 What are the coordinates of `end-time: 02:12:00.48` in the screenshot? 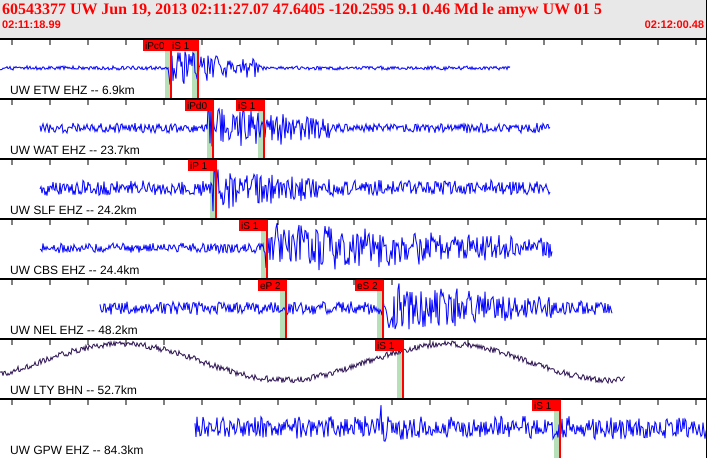 It's located at (674, 25).